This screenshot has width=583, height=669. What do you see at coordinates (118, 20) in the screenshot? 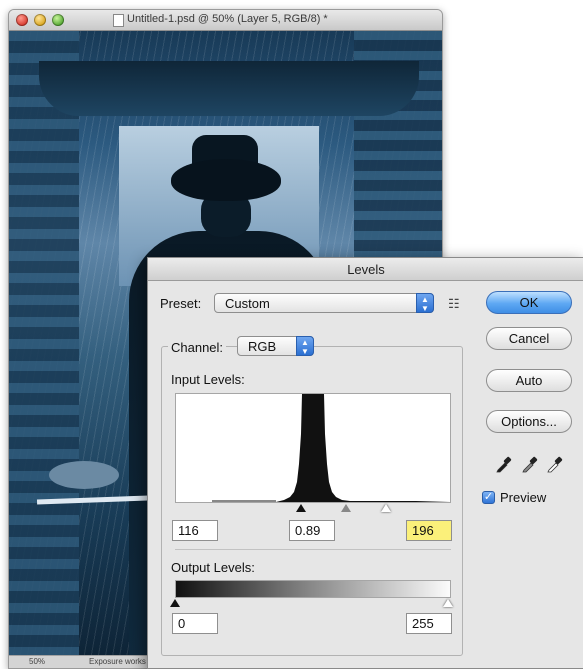
I see `document-icon` at bounding box center [118, 20].